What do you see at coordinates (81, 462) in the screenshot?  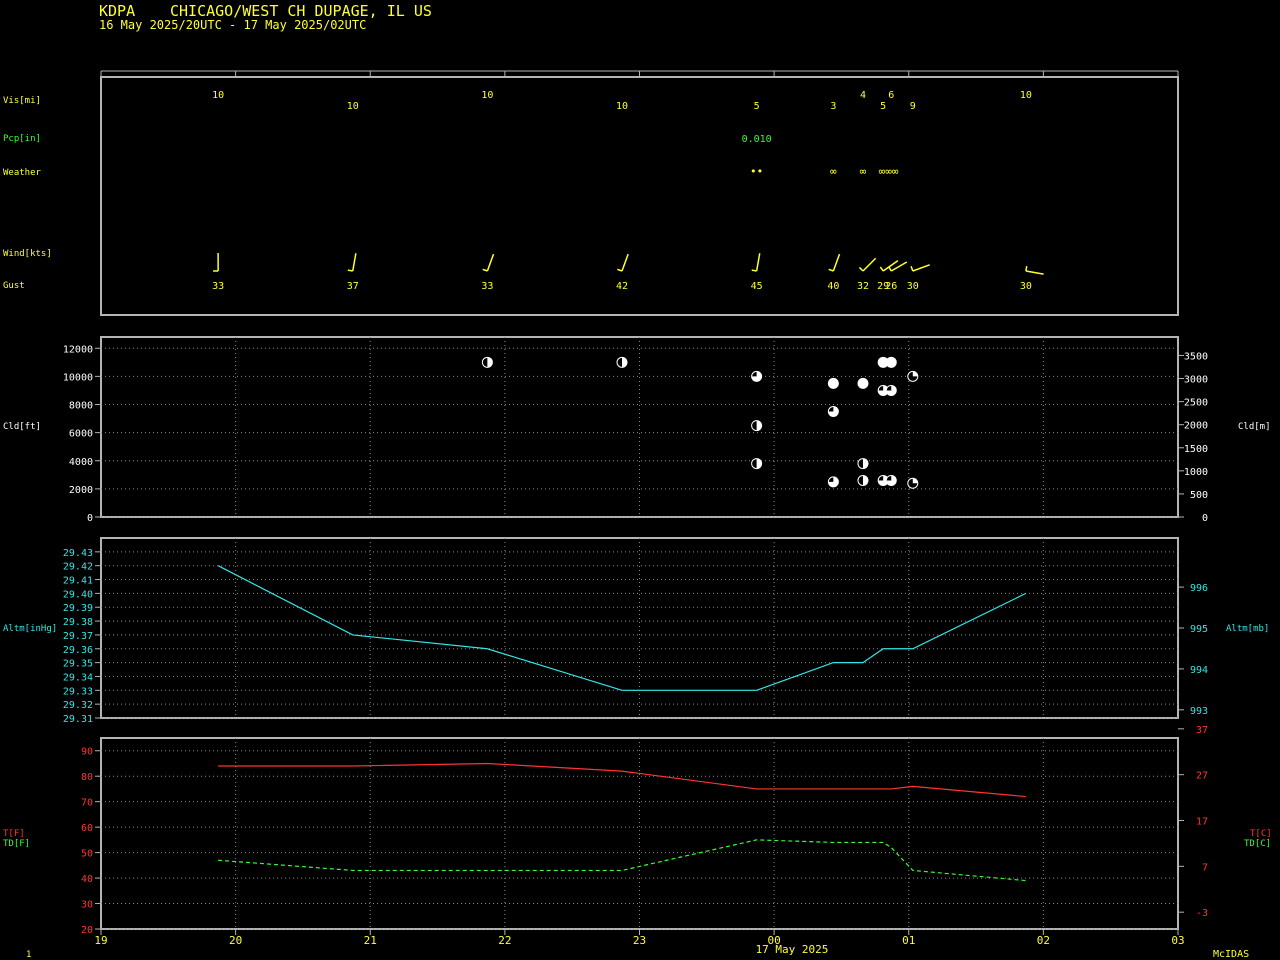 I see `left-tick-label: 4000` at bounding box center [81, 462].